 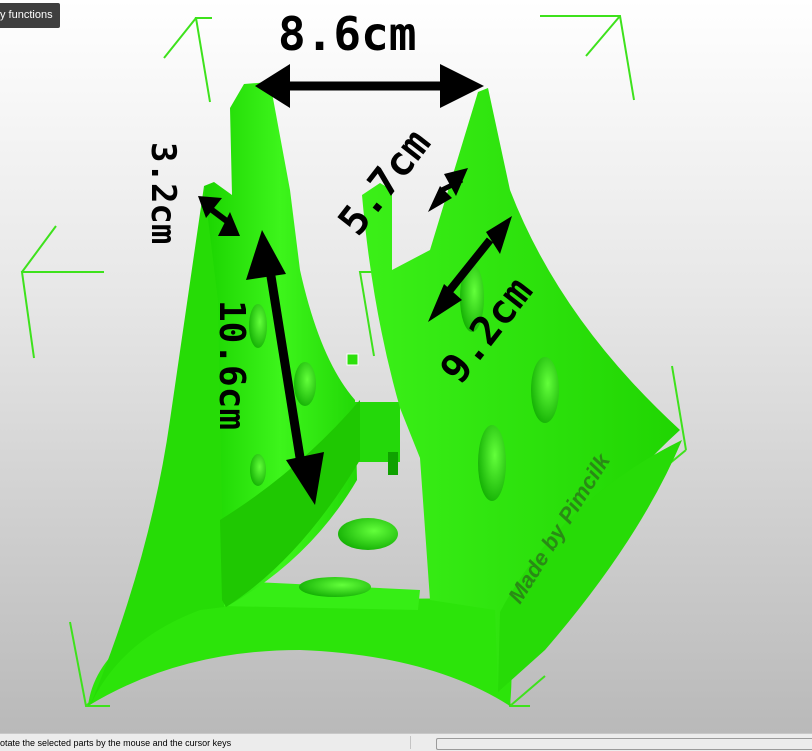 What do you see at coordinates (352, 359) in the screenshot?
I see `pivot-marker` at bounding box center [352, 359].